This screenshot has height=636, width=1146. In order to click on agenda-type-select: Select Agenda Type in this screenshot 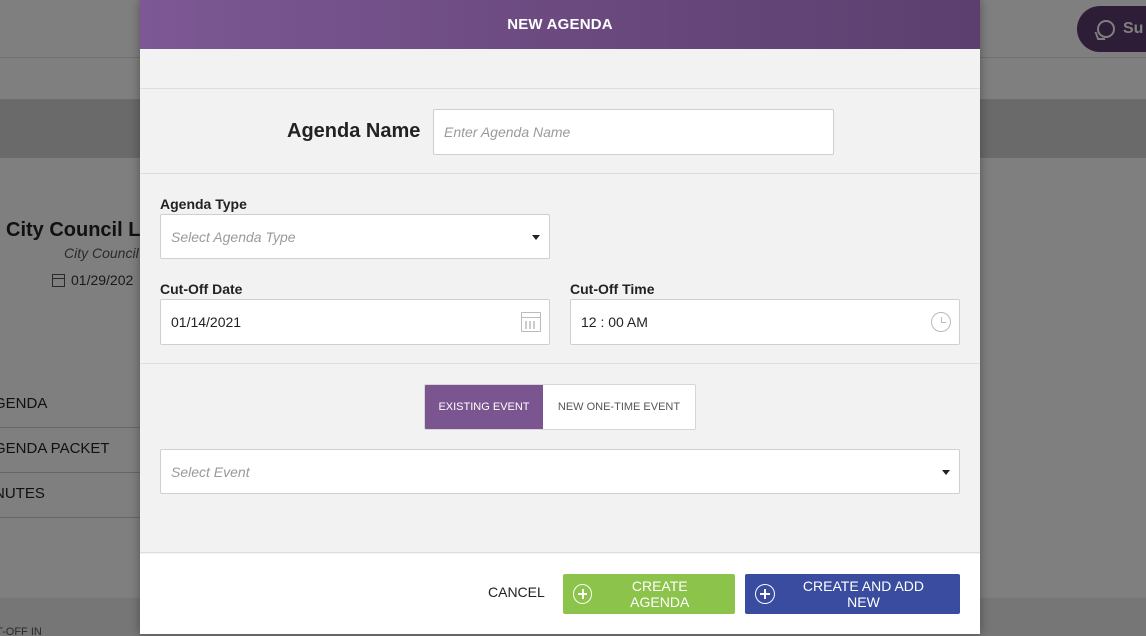, I will do `click(355, 236)`.